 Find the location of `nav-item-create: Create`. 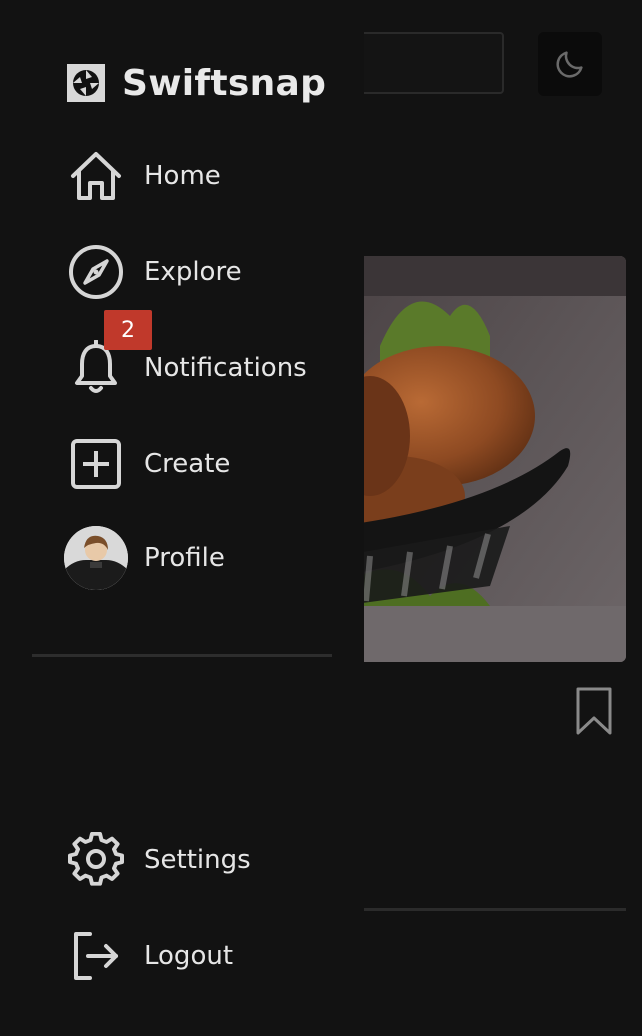

nav-item-create: Create is located at coordinates (148, 464).